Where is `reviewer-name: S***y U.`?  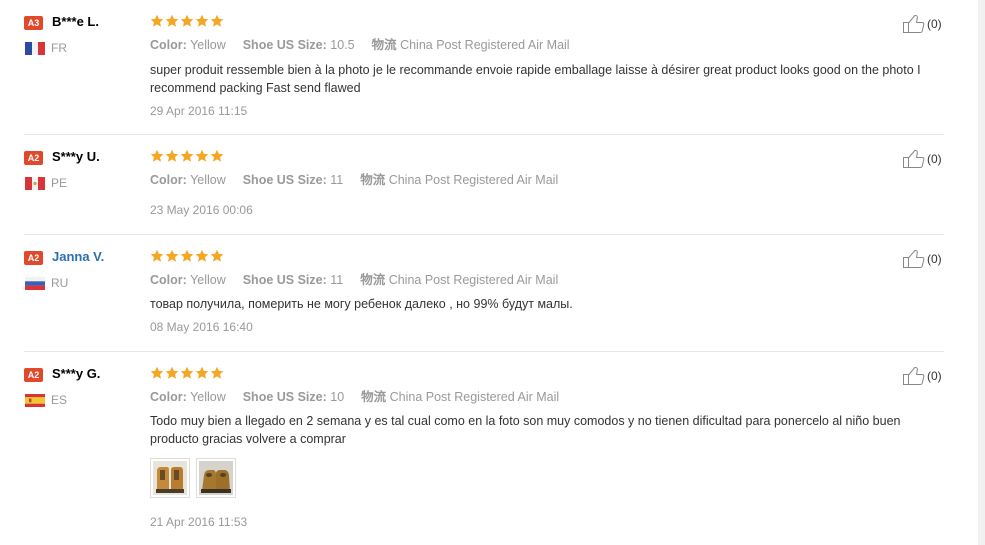 reviewer-name: S***y U. is located at coordinates (76, 156).